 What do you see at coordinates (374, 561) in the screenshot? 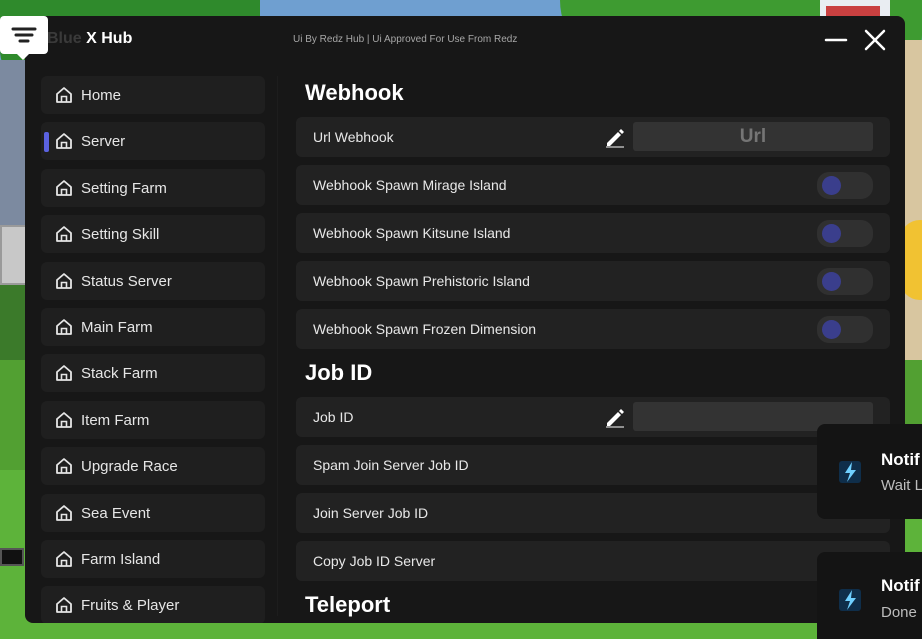
I see `action-button-label: Copy Job ID Server` at bounding box center [374, 561].